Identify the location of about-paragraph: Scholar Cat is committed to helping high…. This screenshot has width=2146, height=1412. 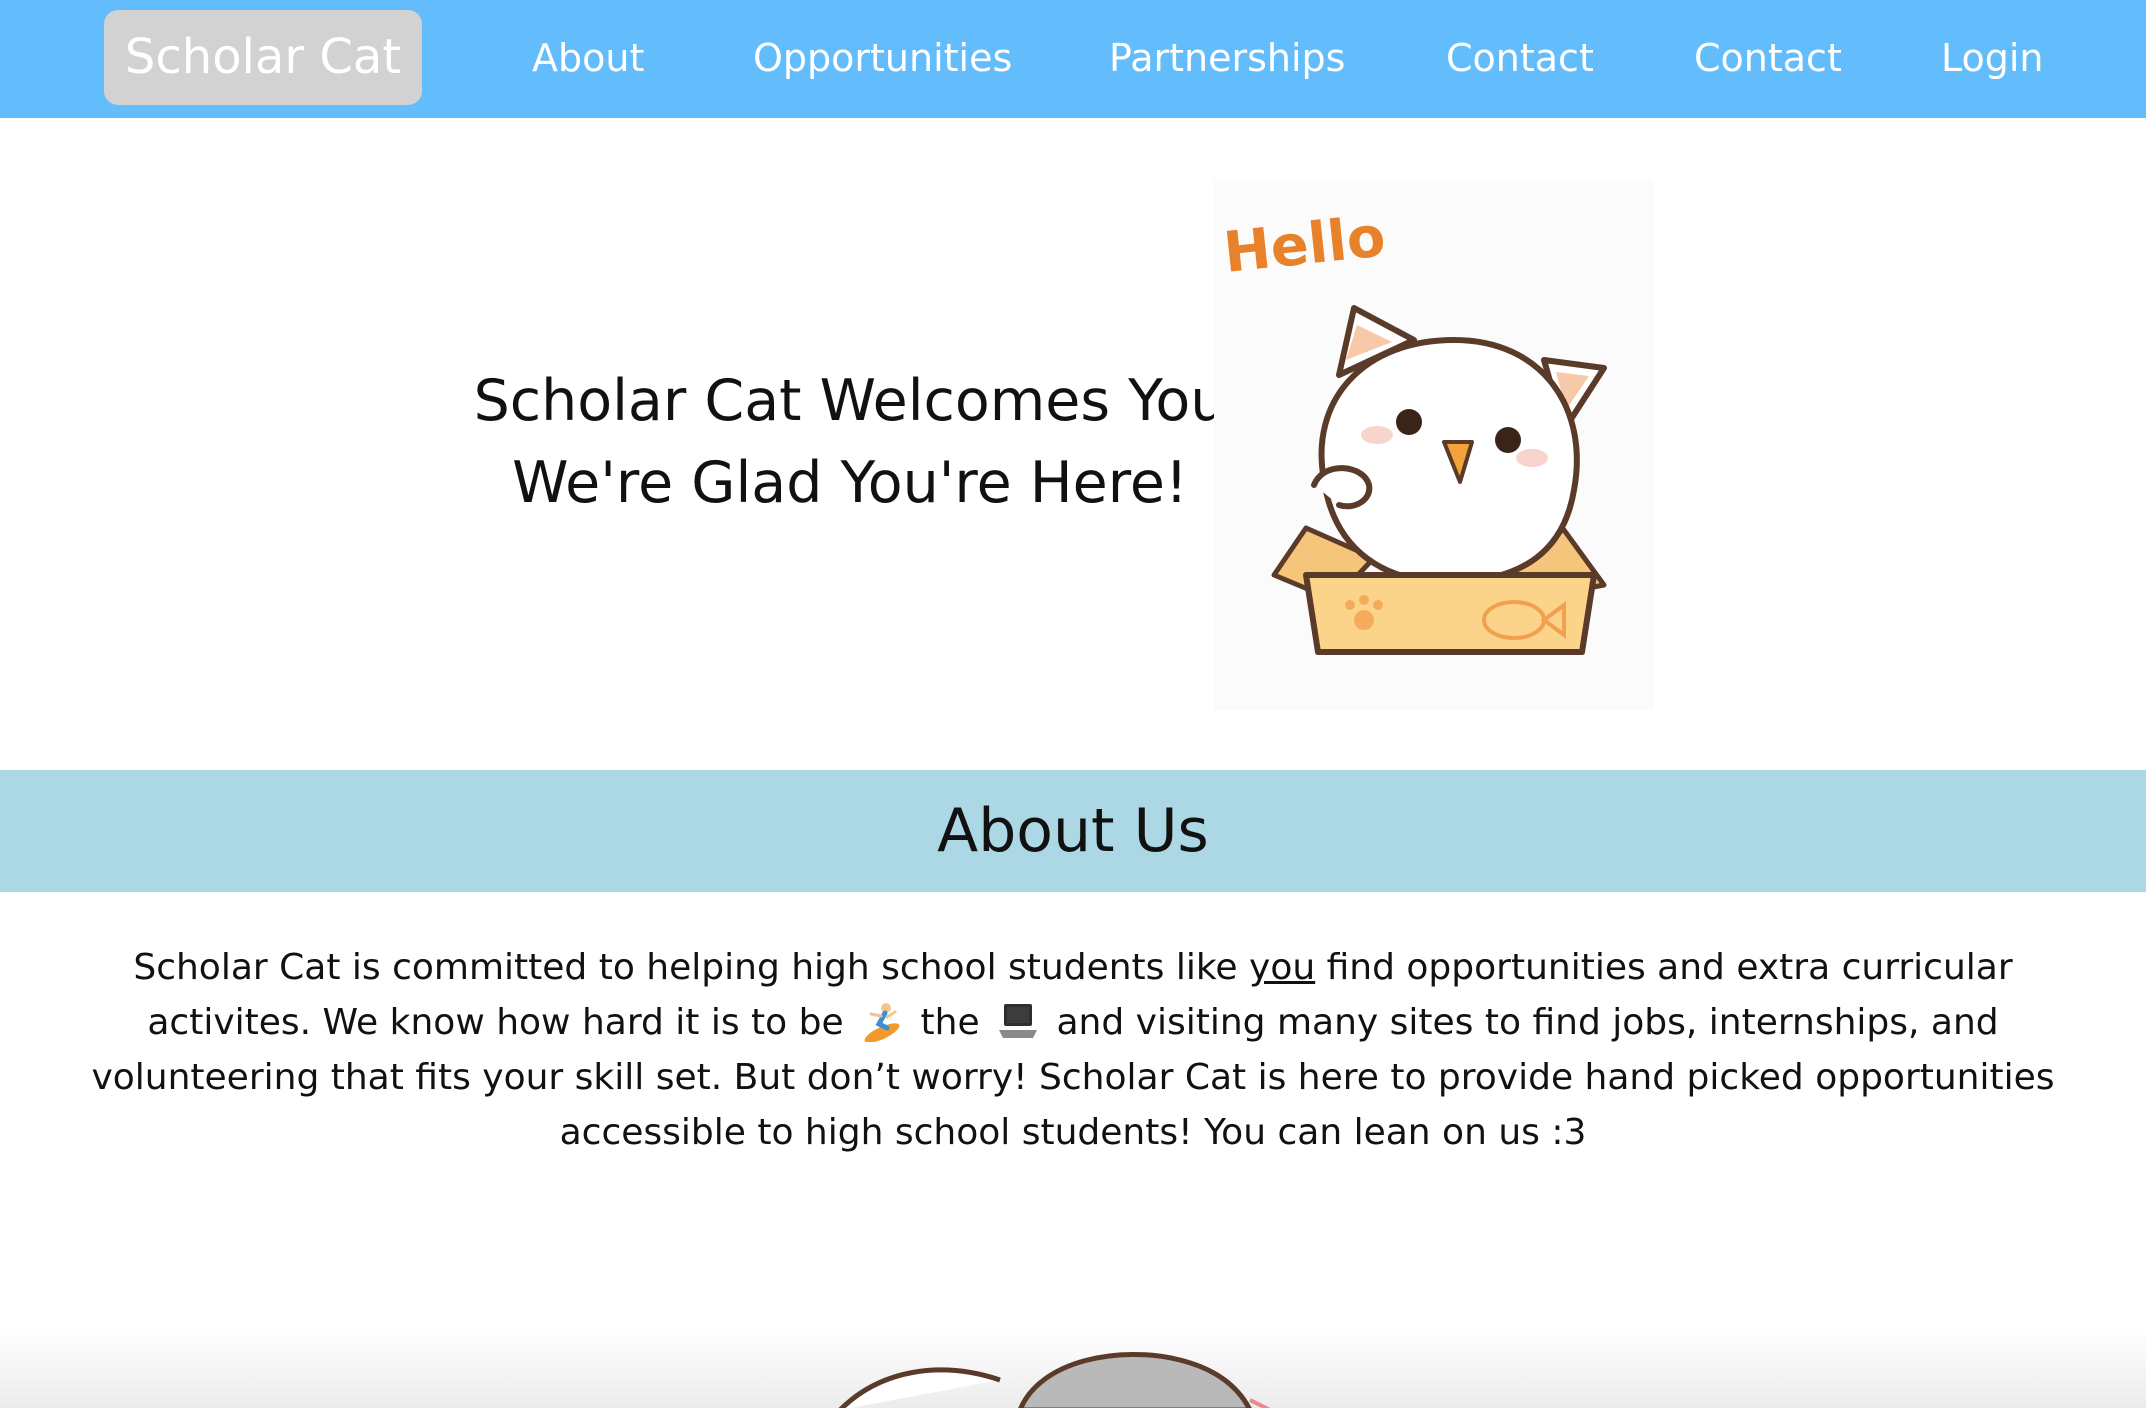
(1073, 1050).